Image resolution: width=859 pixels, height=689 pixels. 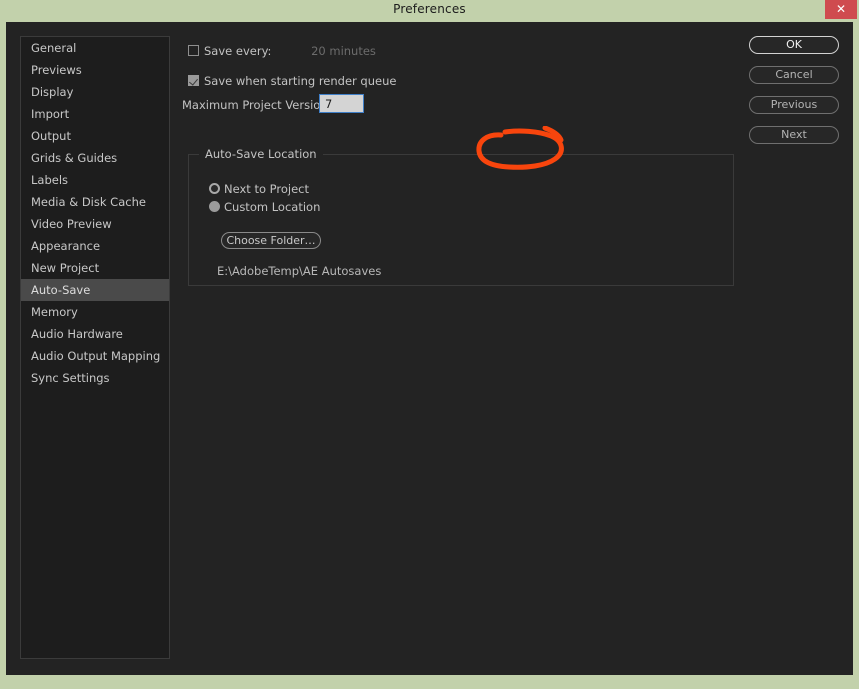 I want to click on sidebar-item-label: Audio Output Mapping, so click(x=96, y=356).